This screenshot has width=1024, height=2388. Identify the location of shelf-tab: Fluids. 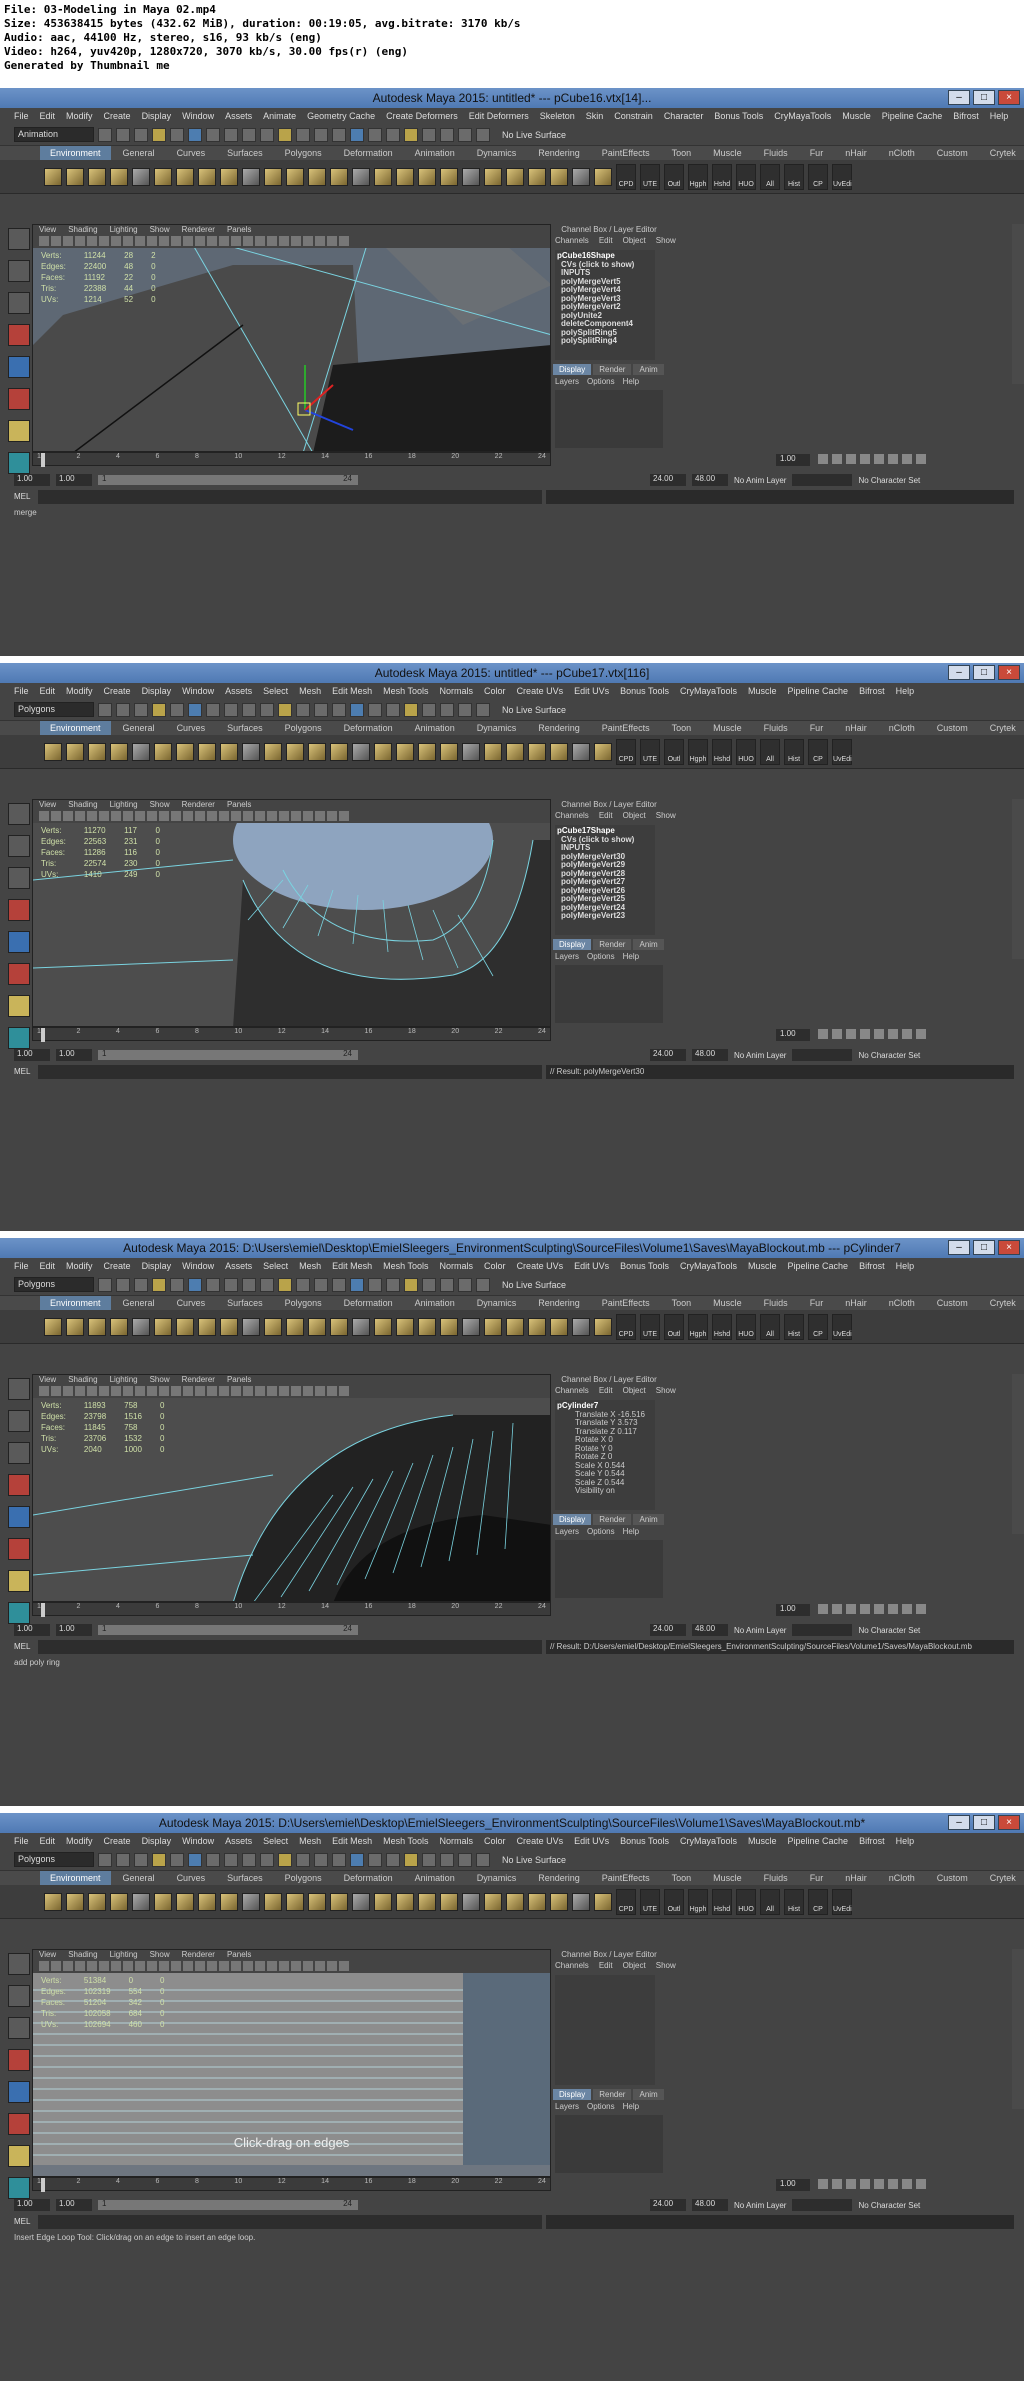
(776, 1303).